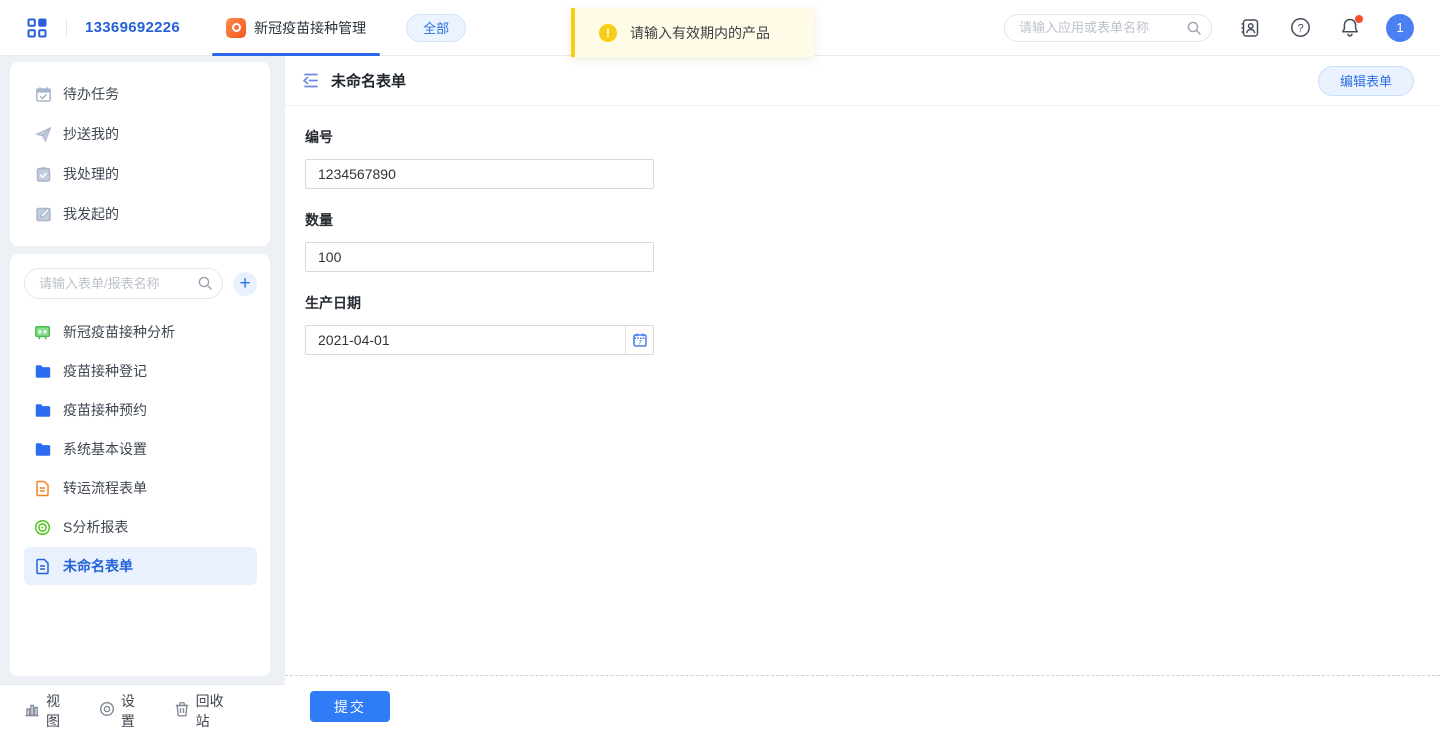  Describe the element at coordinates (436, 27) in the screenshot. I see `filter-all-pill: 全部` at that location.